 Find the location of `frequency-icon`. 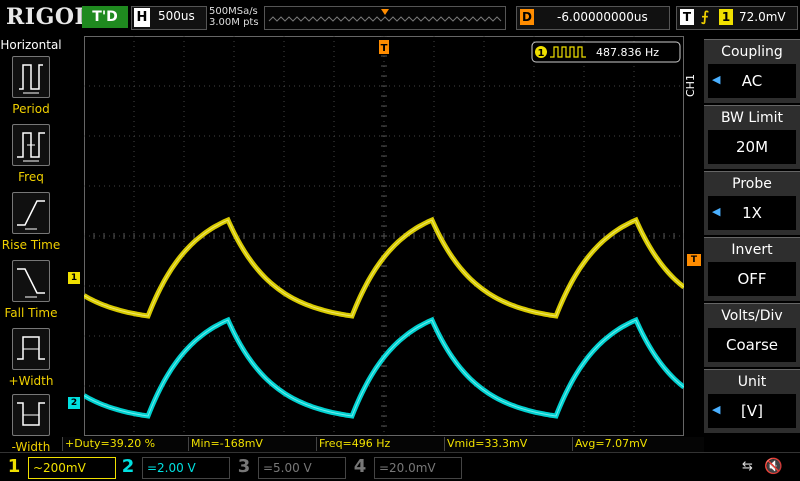

frequency-icon is located at coordinates (31, 145).